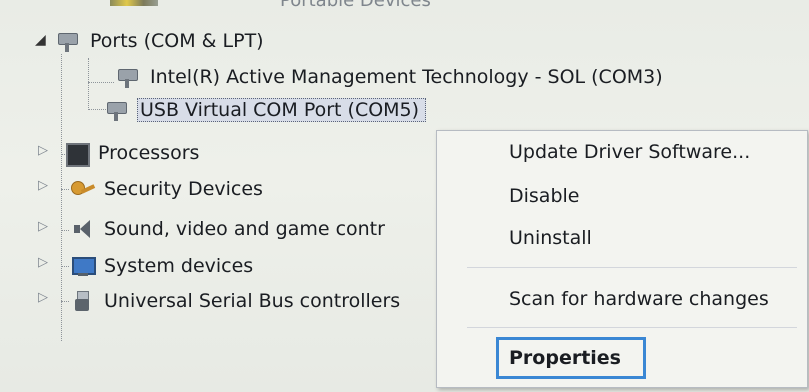  Describe the element at coordinates (134, 3) in the screenshot. I see `portable-device-icon` at that location.